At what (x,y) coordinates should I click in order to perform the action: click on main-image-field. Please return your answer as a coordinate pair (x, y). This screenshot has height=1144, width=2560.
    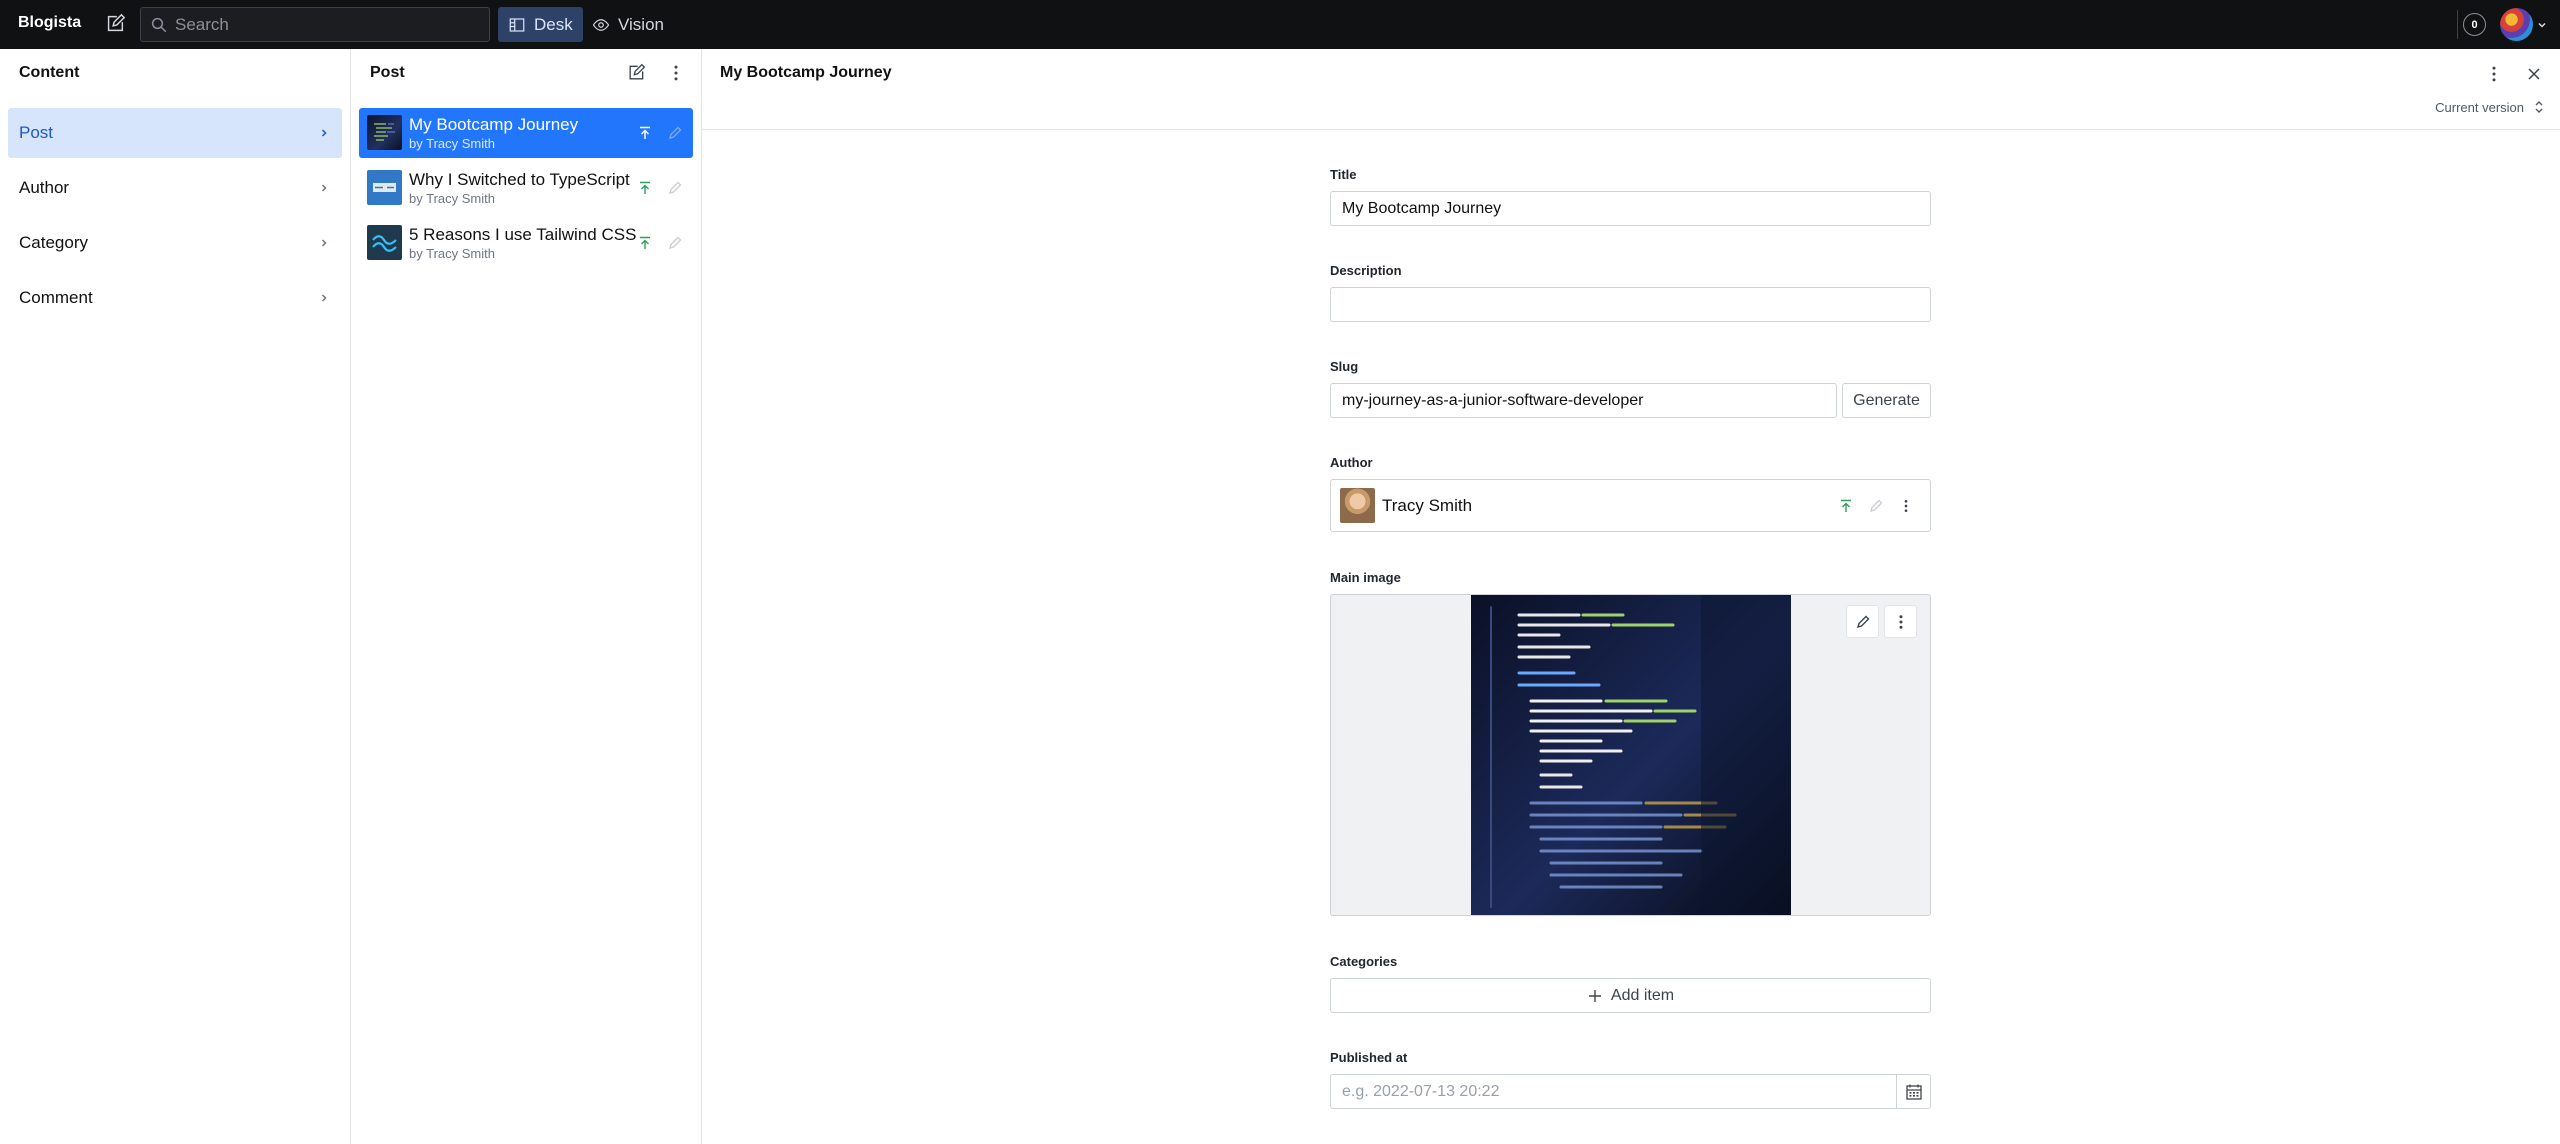
    Looking at the image, I should click on (1630, 755).